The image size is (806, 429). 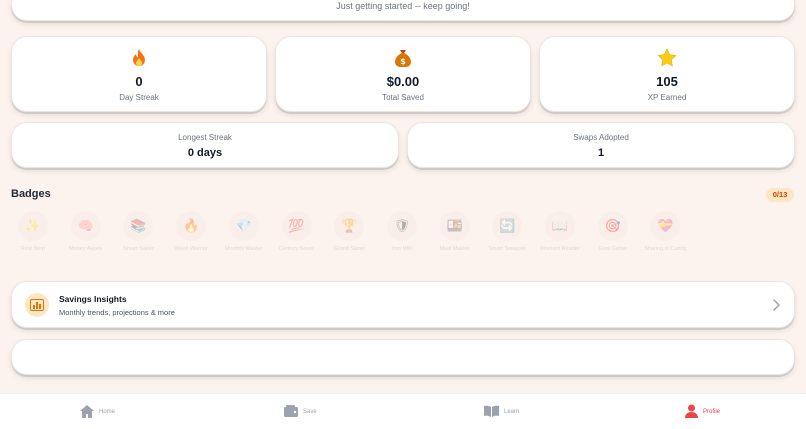 I want to click on badge-name: Monthly Master, so click(x=243, y=249).